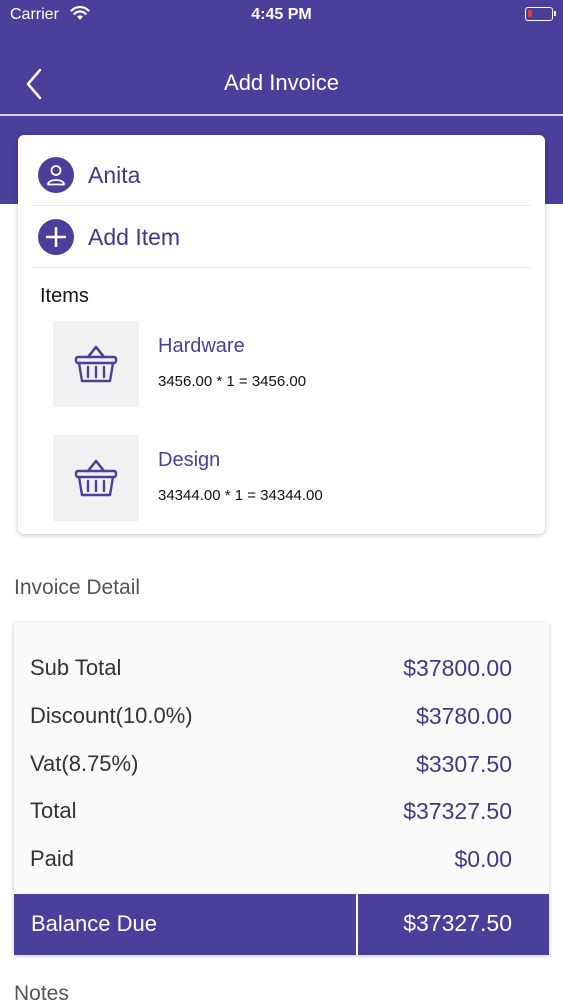  Describe the element at coordinates (94, 923) in the screenshot. I see `balance-due-label: Balance Due` at that location.